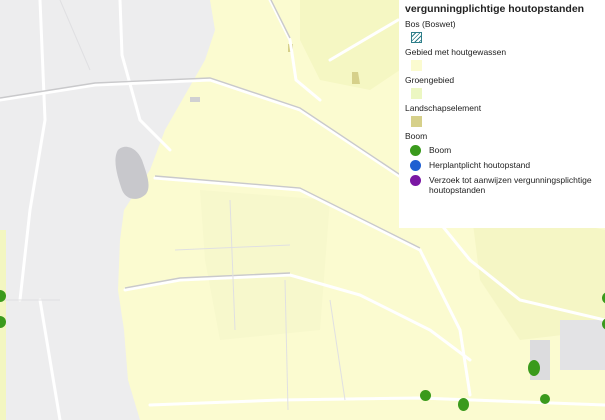 This screenshot has width=605, height=420. Describe the element at coordinates (415, 150) in the screenshot. I see `green-dot-icon` at that location.